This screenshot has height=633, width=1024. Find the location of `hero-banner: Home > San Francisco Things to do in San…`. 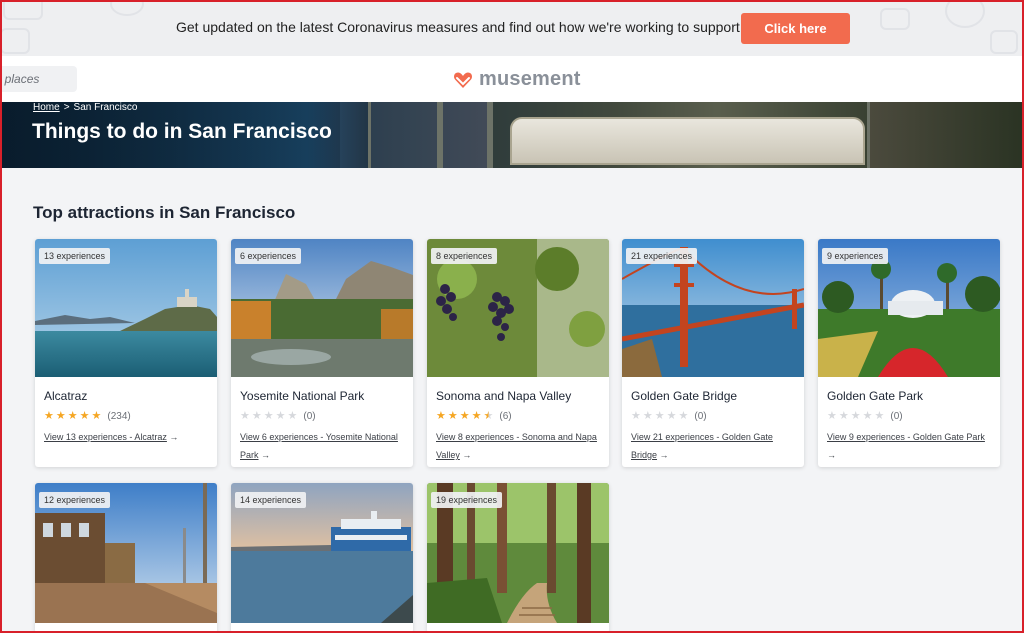

hero-banner: Home > San Francisco Things to do in San… is located at coordinates (512, 135).